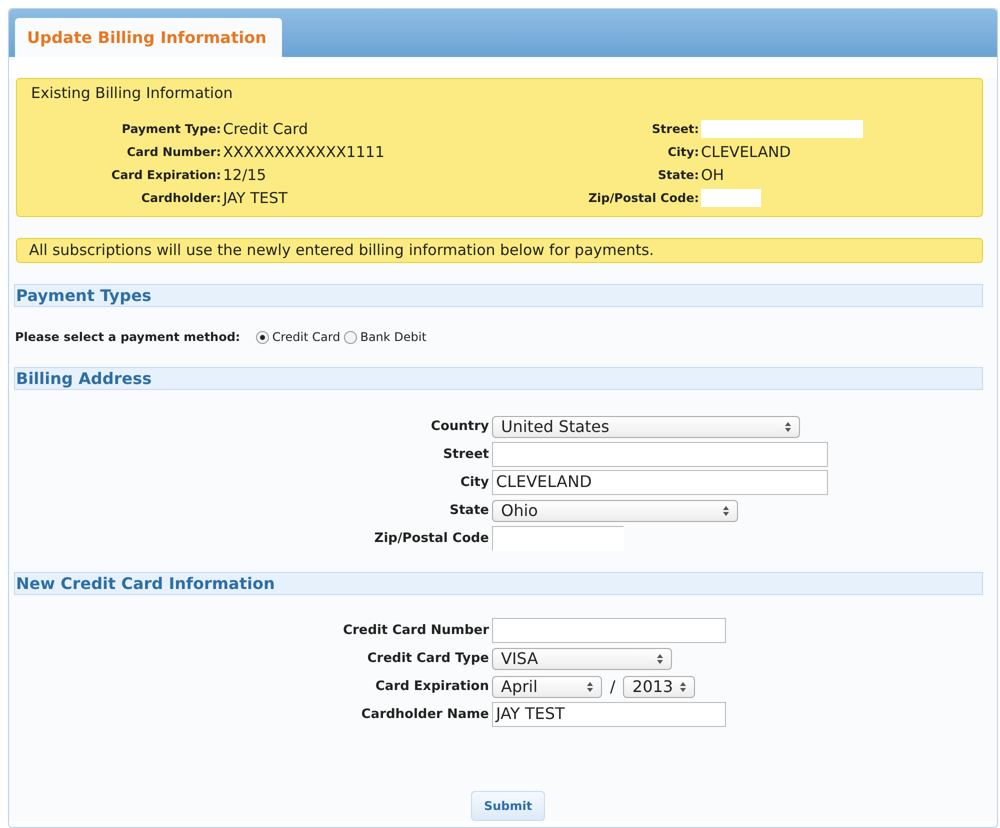 Image resolution: width=1000 pixels, height=828 pixels. Describe the element at coordinates (393, 337) in the screenshot. I see `radio-label: Bank Debit` at that location.